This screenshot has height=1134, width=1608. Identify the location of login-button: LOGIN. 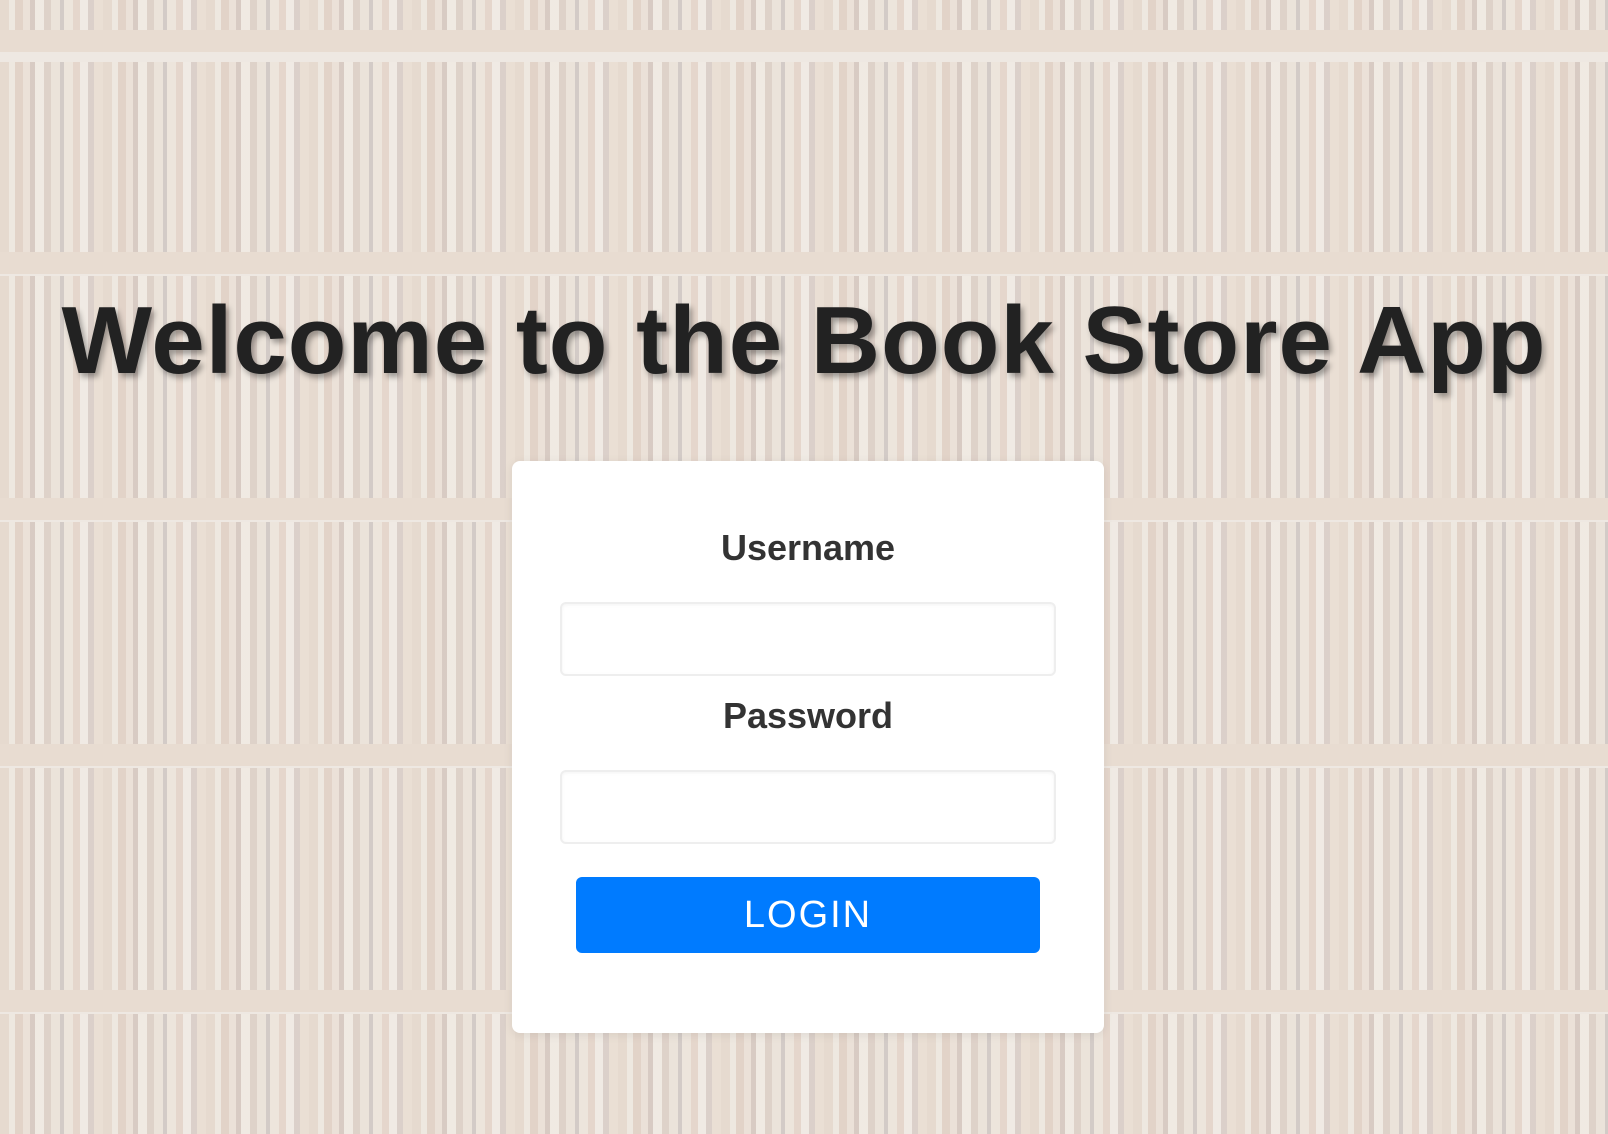
(808, 915).